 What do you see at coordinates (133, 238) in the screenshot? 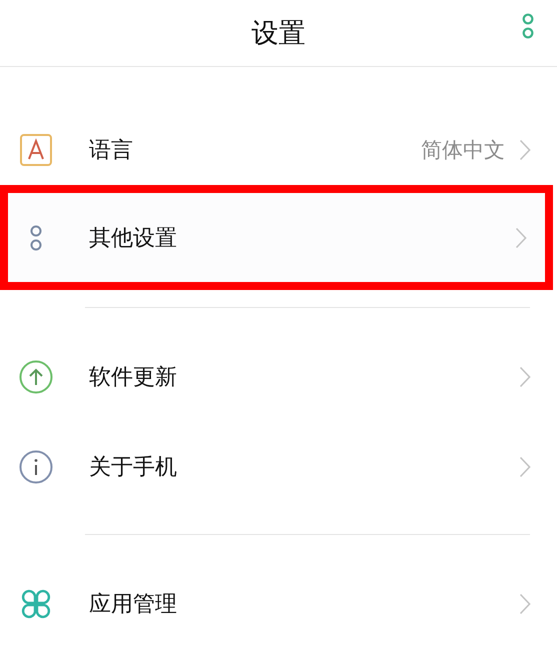
I see `row-label: 其他设置` at bounding box center [133, 238].